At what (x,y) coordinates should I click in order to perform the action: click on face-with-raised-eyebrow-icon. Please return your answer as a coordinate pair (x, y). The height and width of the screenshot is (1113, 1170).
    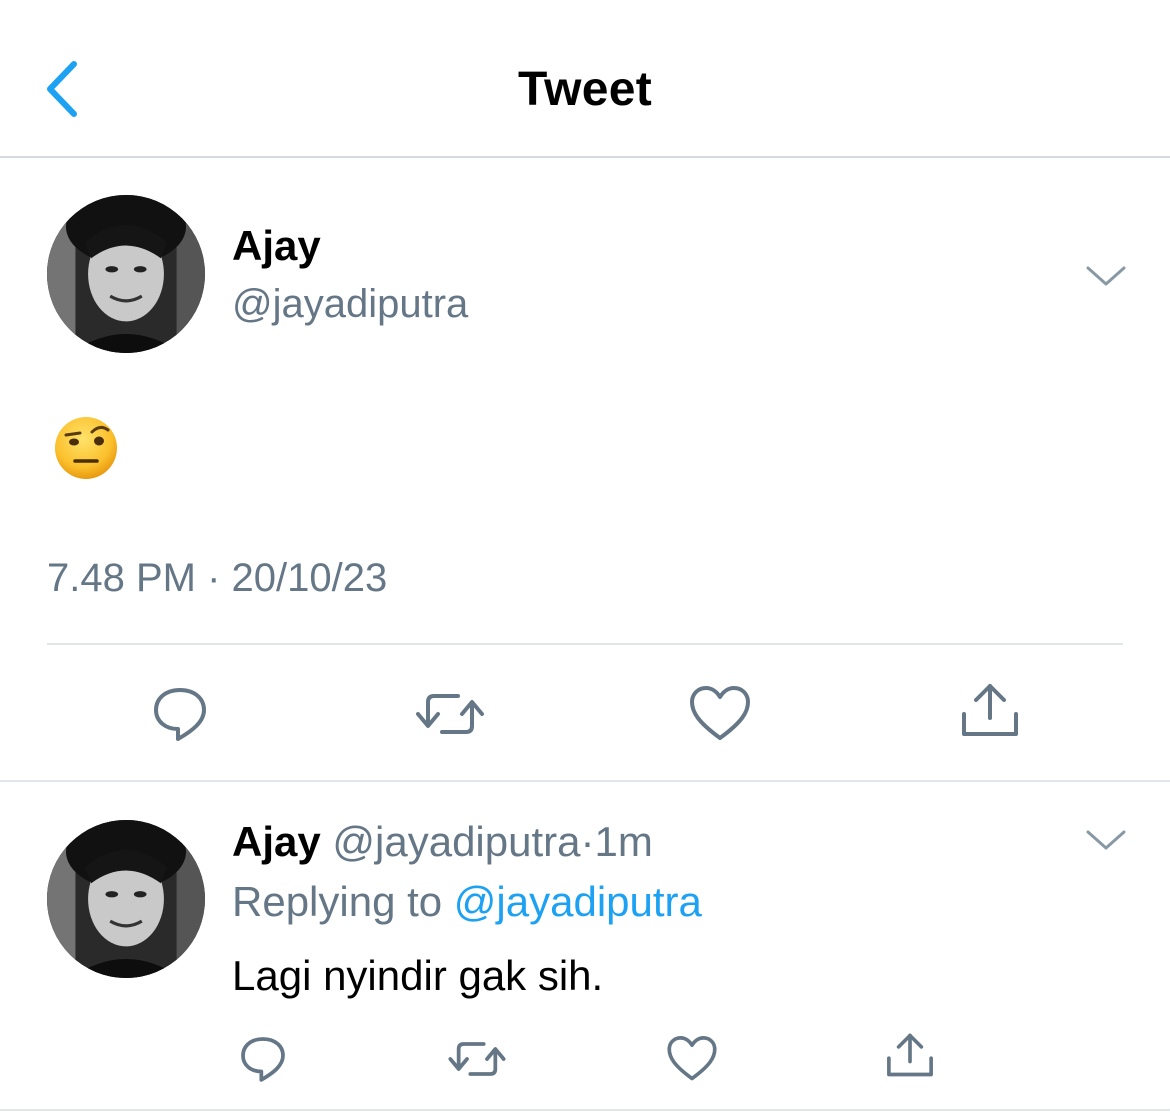
    Looking at the image, I should click on (86, 446).